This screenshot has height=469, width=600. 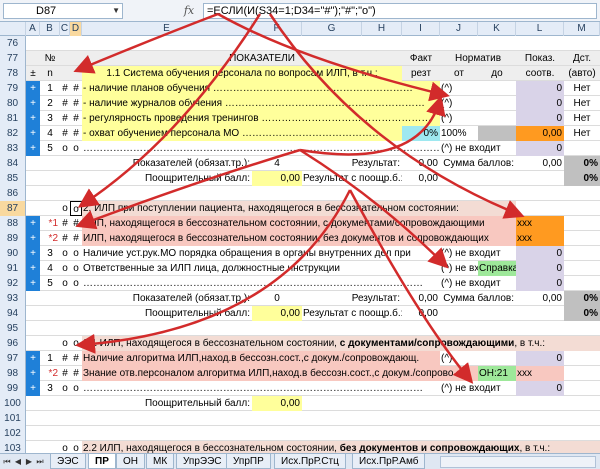 I want to click on col-header-i: I, so click(x=421, y=29).